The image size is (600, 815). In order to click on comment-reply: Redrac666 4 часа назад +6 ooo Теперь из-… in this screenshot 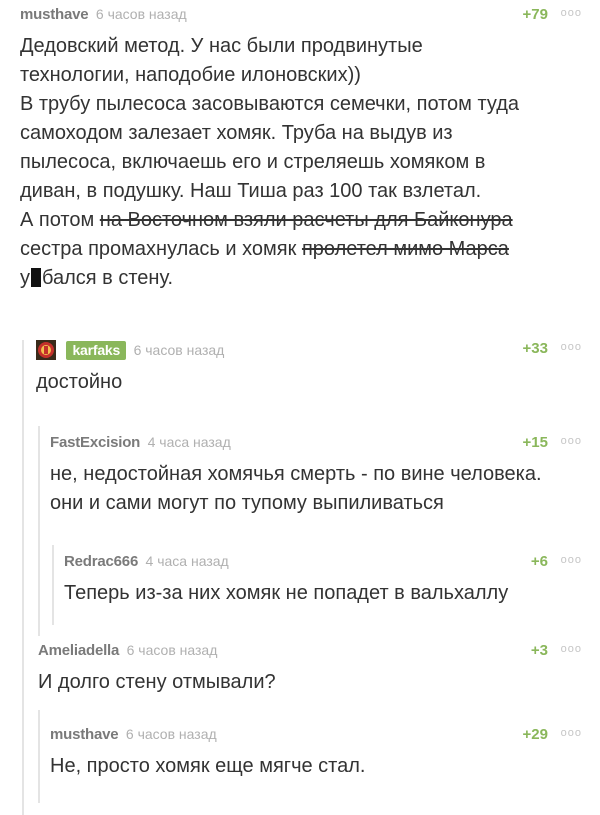, I will do `click(317, 585)`.